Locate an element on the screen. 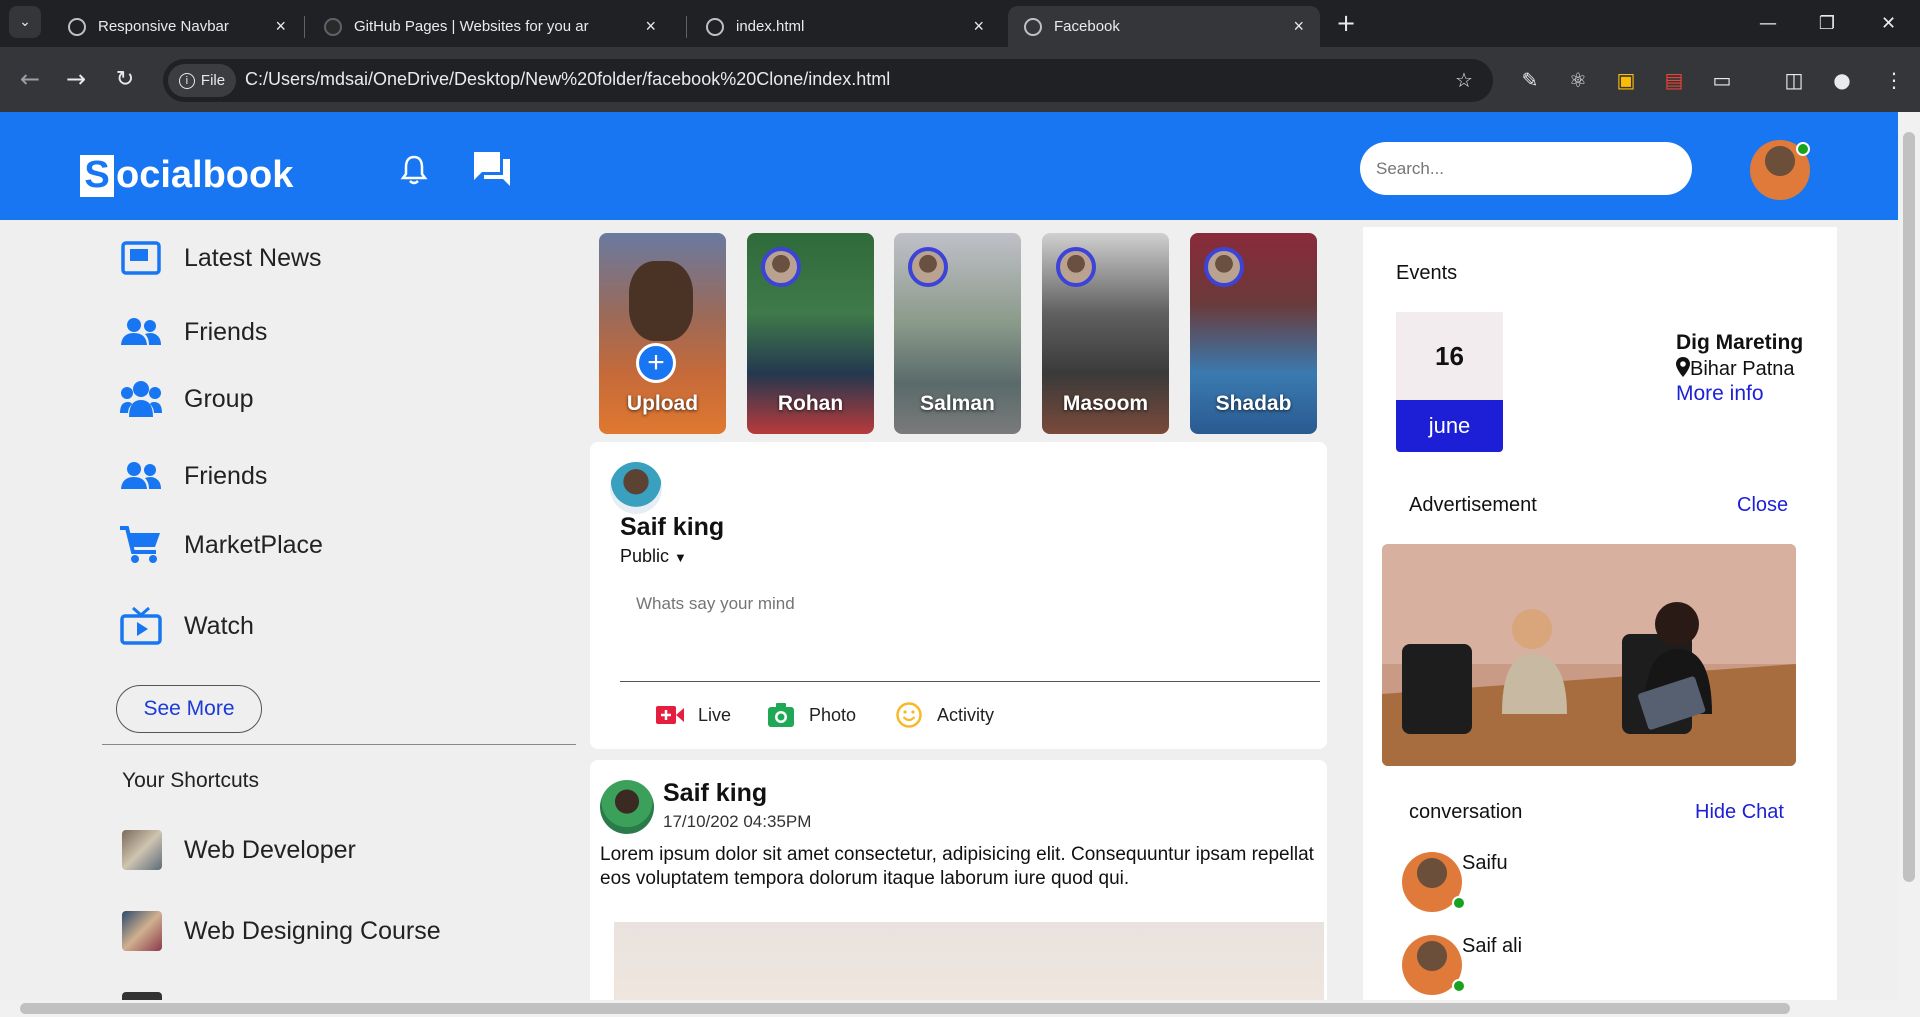 Image resolution: width=1920 pixels, height=1017 pixels. site-info-chip: i File is located at coordinates (202, 80).